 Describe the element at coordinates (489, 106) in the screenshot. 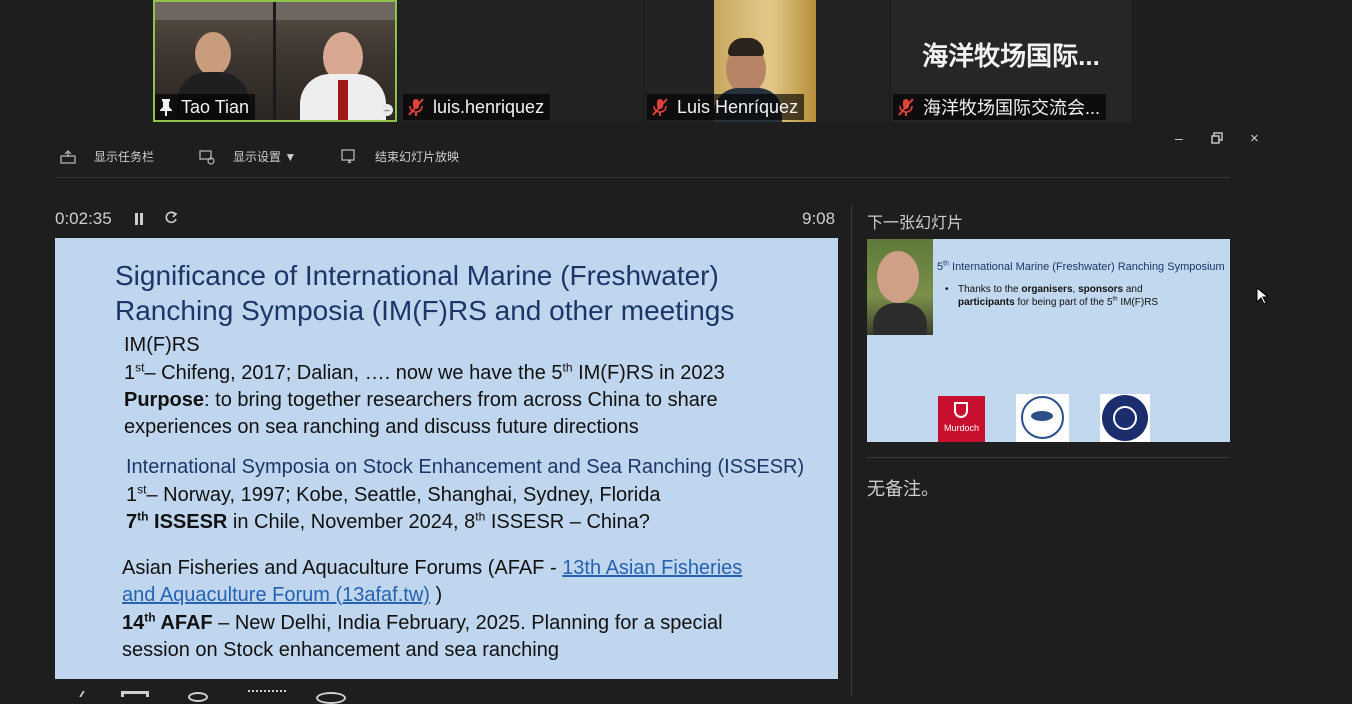

I see `participant-name: luis.henriquez` at that location.